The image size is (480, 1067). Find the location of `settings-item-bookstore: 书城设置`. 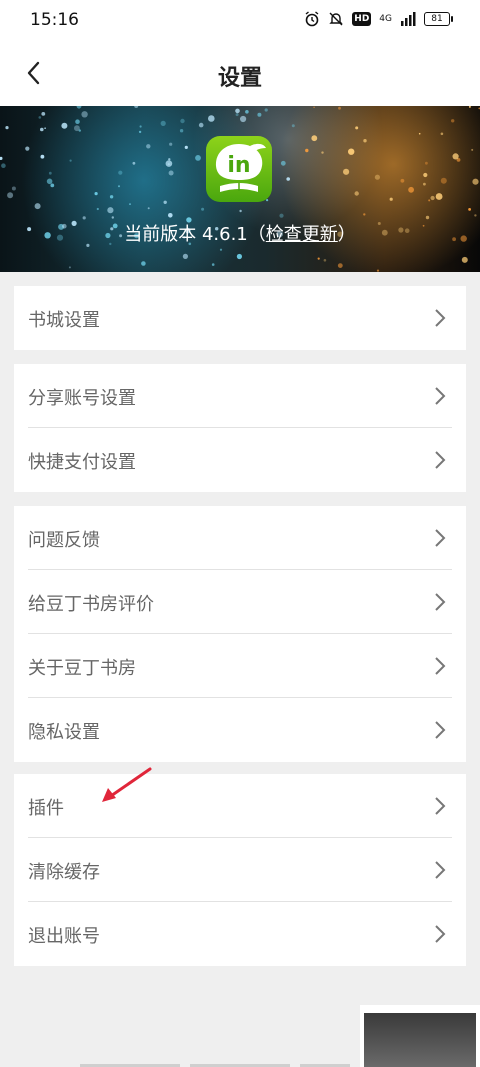

settings-item-bookstore: 书城设置 is located at coordinates (240, 318).